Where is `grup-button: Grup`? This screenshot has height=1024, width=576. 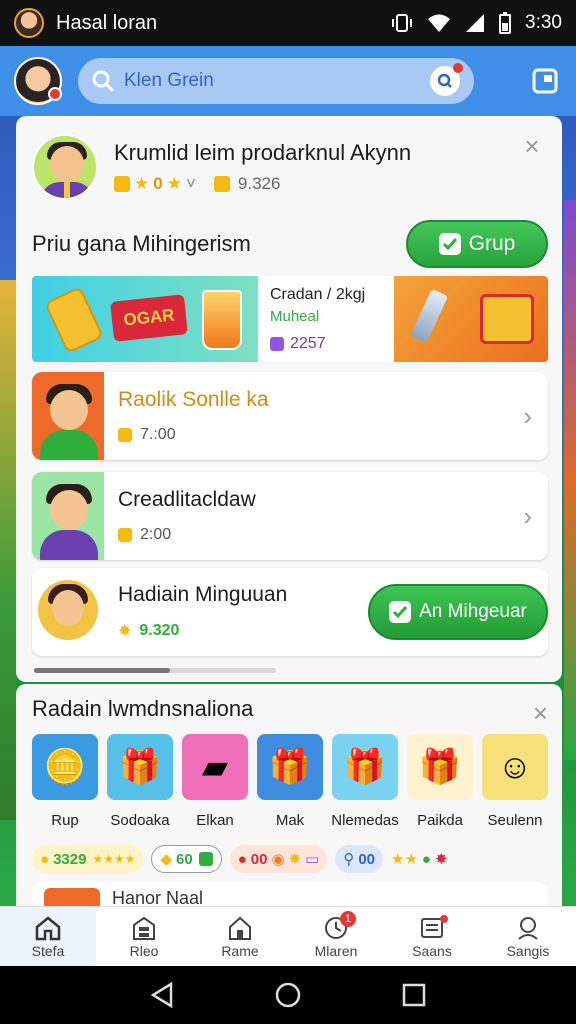 grup-button: Grup is located at coordinates (477, 244).